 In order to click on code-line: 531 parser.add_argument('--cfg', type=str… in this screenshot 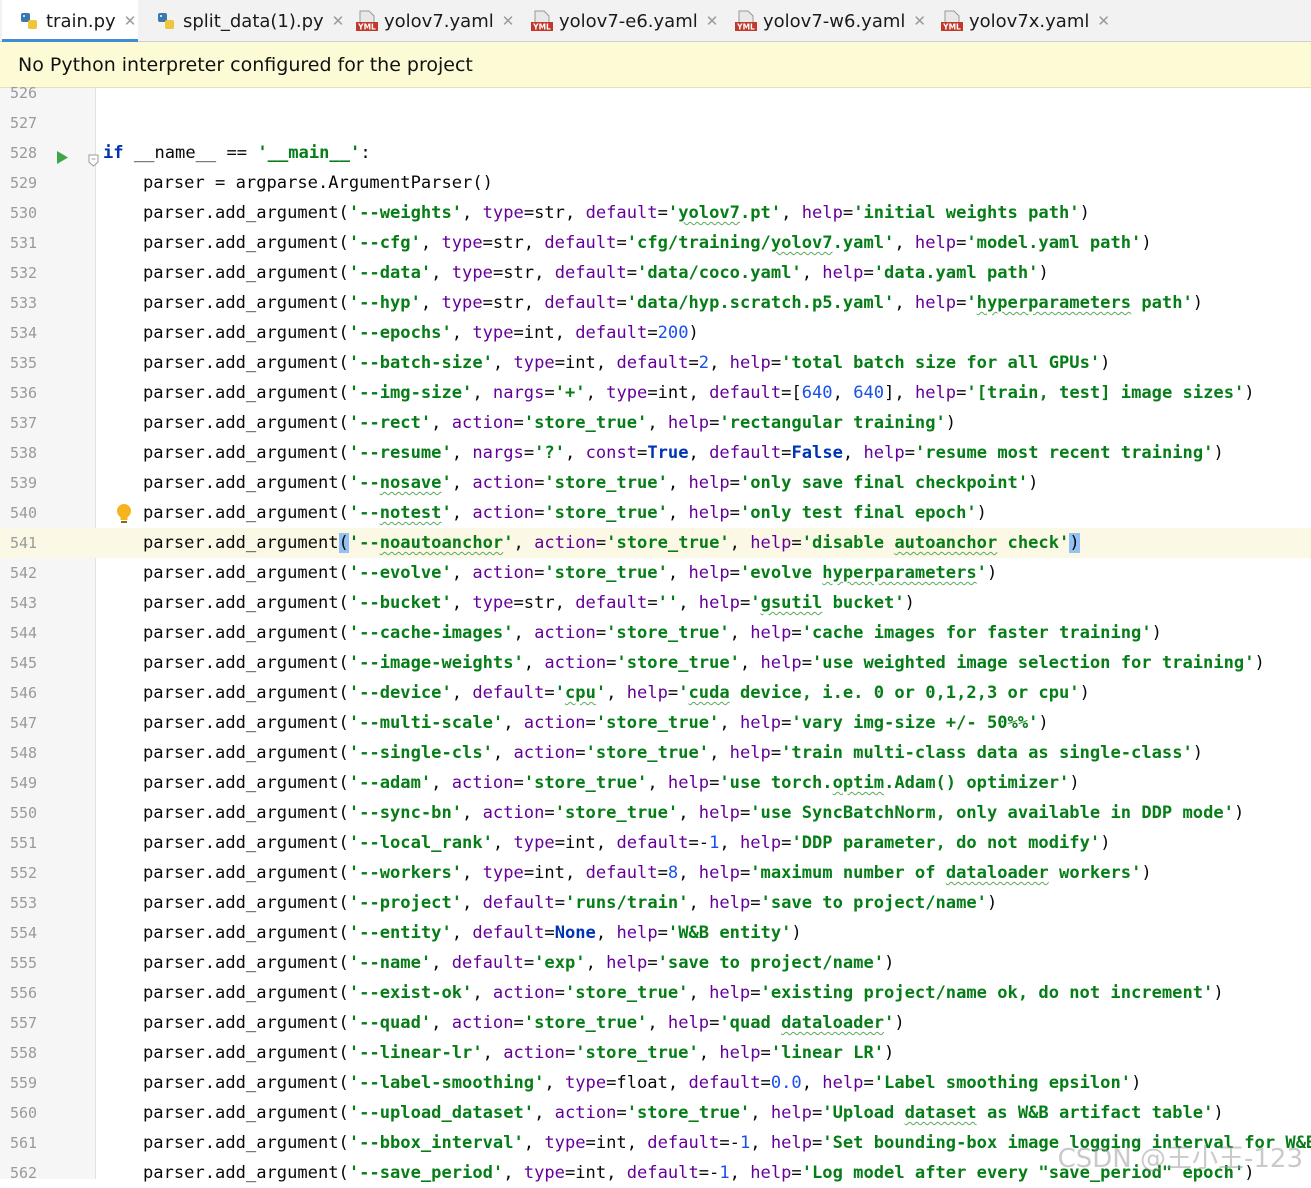, I will do `click(655, 243)`.